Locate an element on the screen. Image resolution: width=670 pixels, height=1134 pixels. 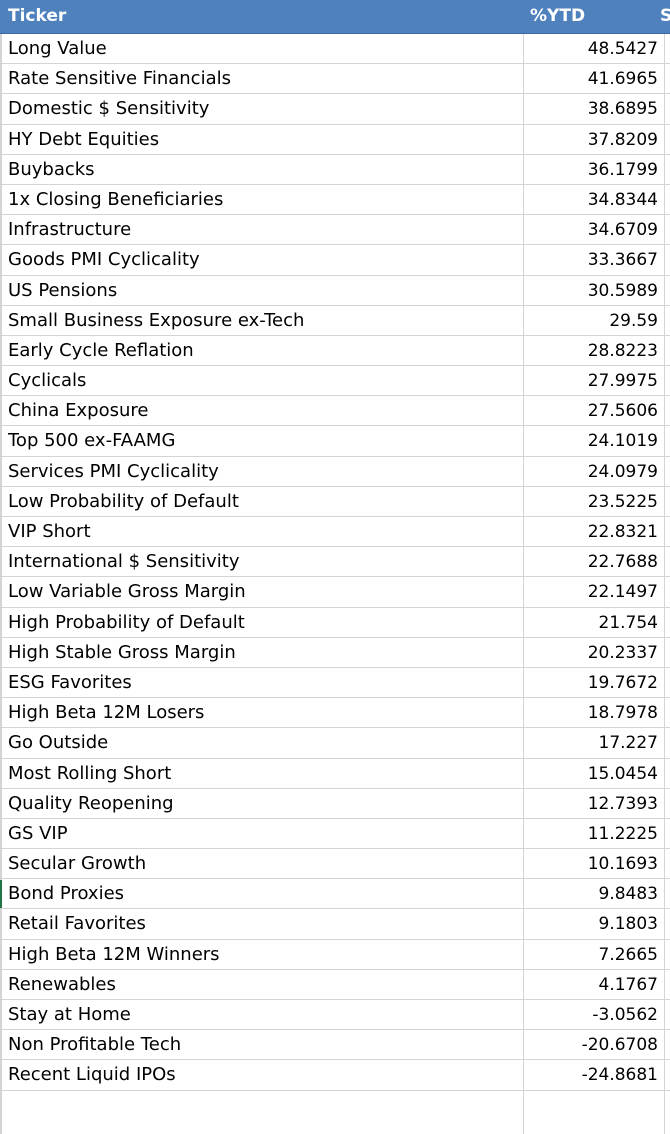
table-row: 1x Closing Beneficiaries 34.8344 is located at coordinates (335, 200).